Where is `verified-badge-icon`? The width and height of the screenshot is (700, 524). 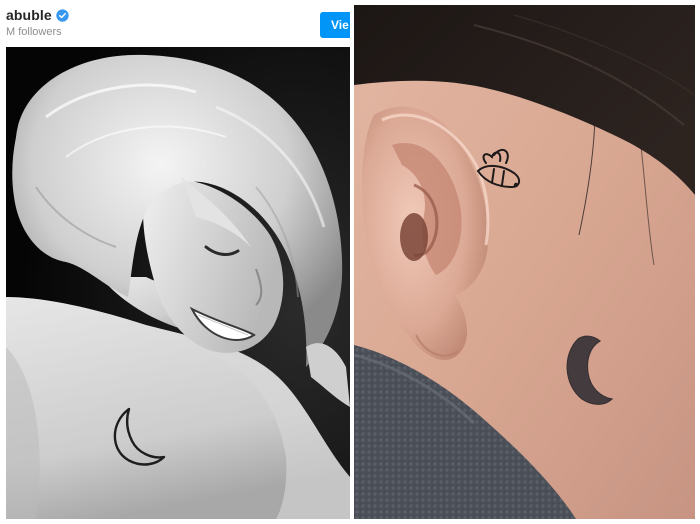
verified-badge-icon is located at coordinates (62, 15).